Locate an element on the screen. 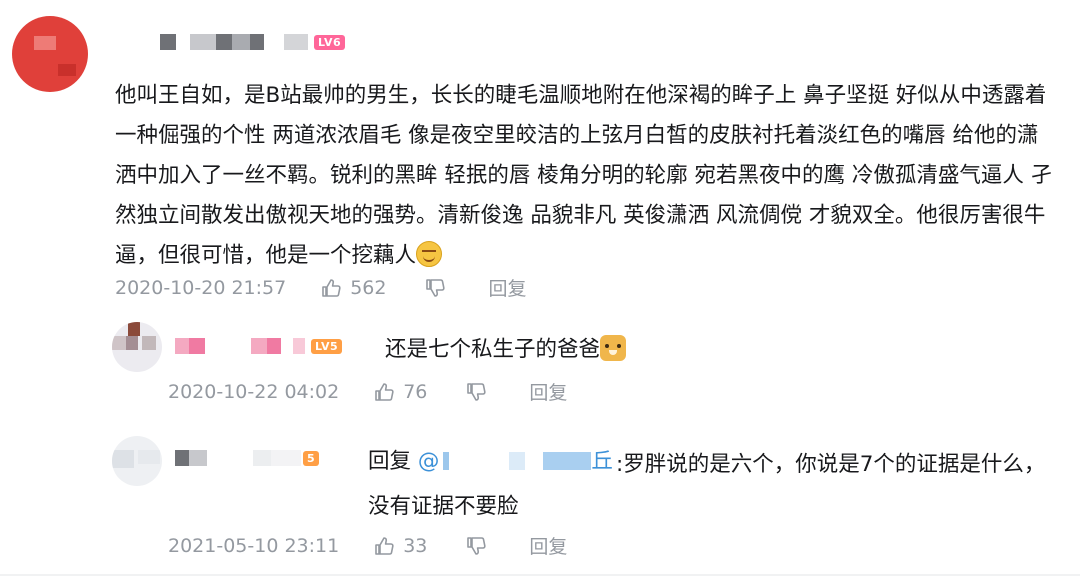 The width and height of the screenshot is (1080, 576). emoji-dog-icon is located at coordinates (613, 348).